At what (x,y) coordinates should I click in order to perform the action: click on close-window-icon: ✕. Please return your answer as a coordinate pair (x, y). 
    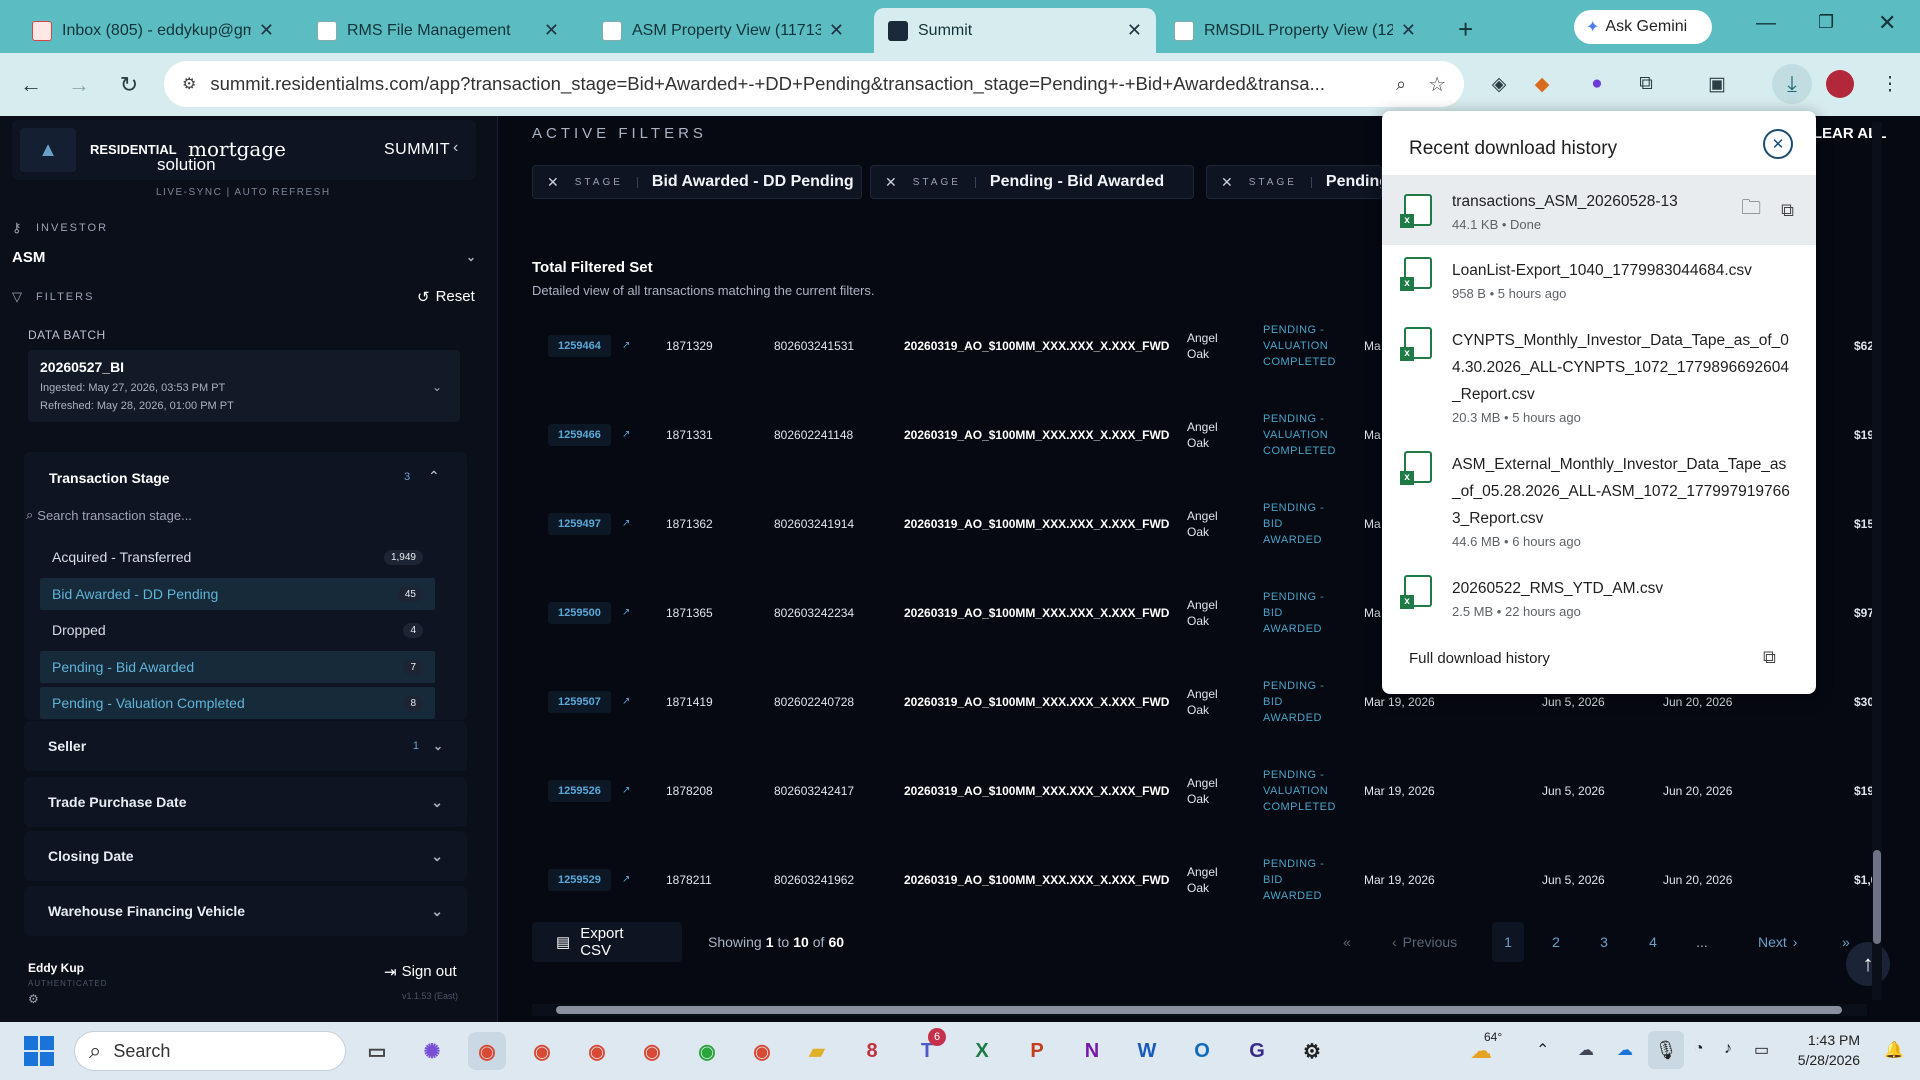
    Looking at the image, I should click on (1887, 23).